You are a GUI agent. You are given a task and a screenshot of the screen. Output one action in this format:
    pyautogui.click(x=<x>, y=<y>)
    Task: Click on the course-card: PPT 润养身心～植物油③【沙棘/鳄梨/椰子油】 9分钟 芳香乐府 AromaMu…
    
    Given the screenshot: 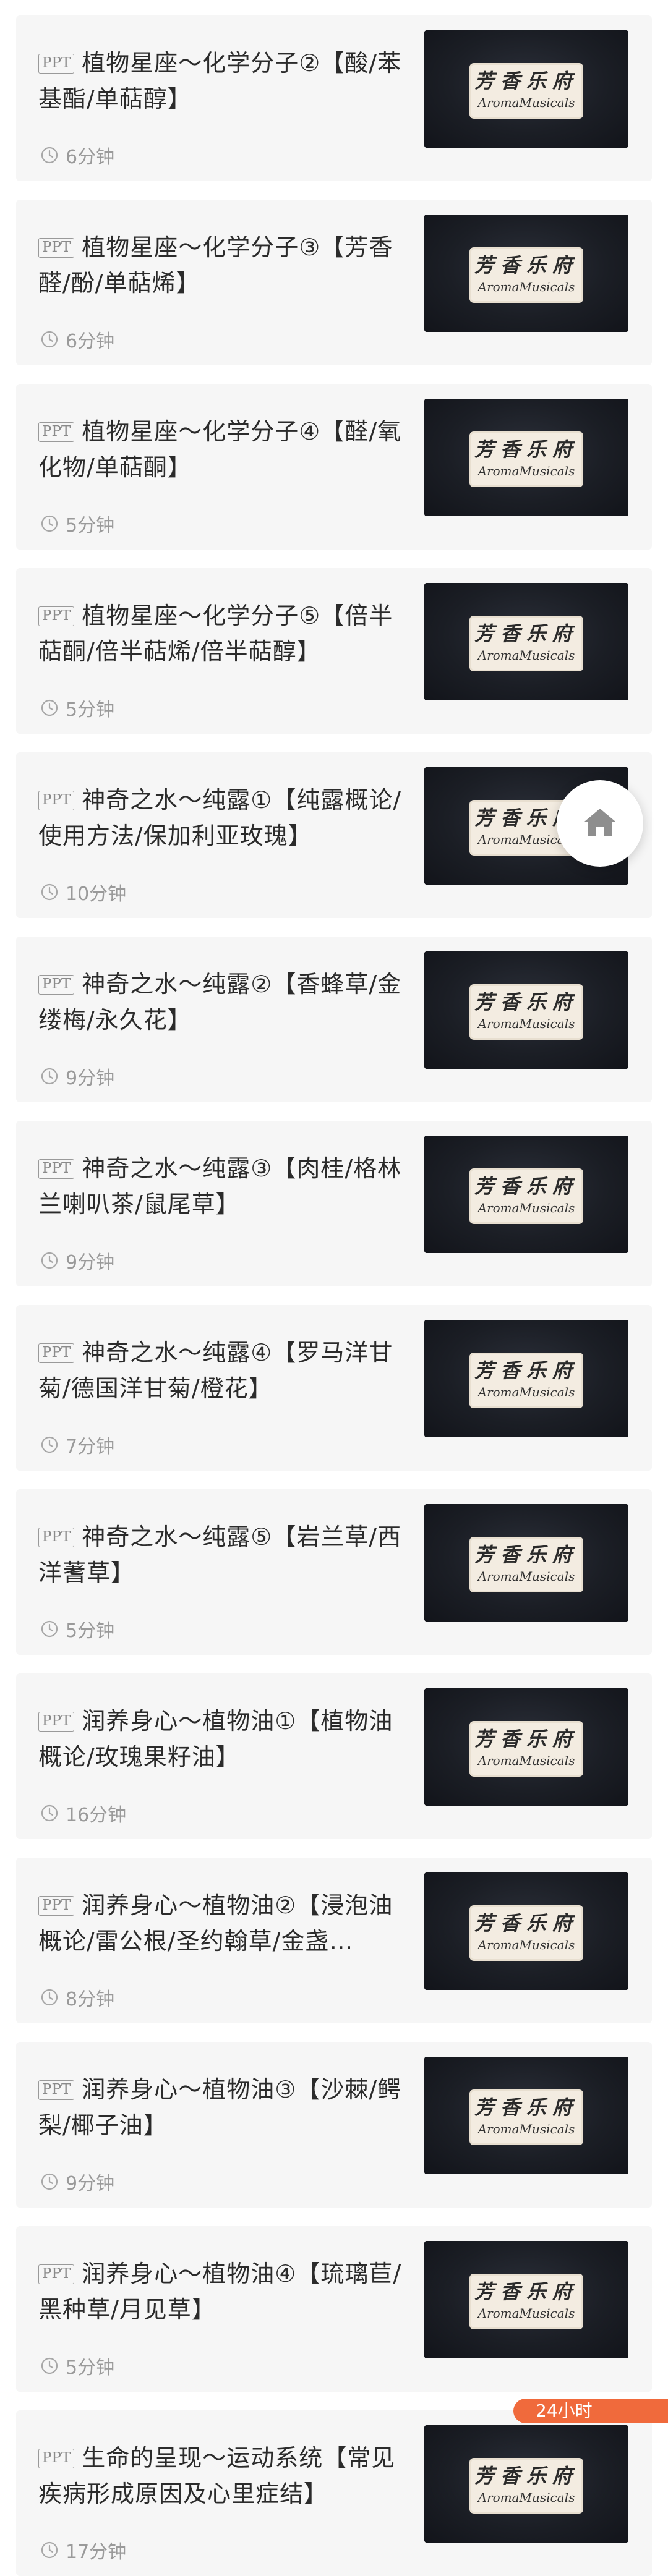 What is the action you would take?
    pyautogui.click(x=334, y=2125)
    